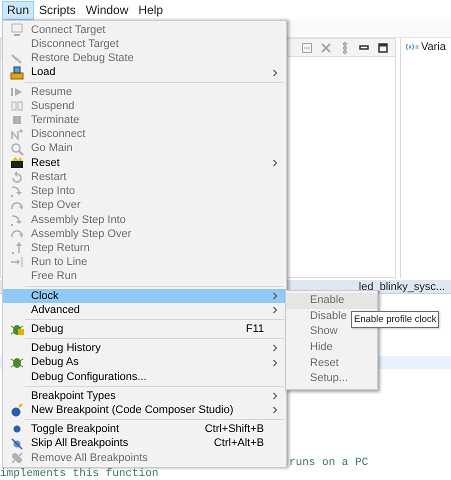  Describe the element at coordinates (17, 106) in the screenshot. I see `pause-icon` at that location.